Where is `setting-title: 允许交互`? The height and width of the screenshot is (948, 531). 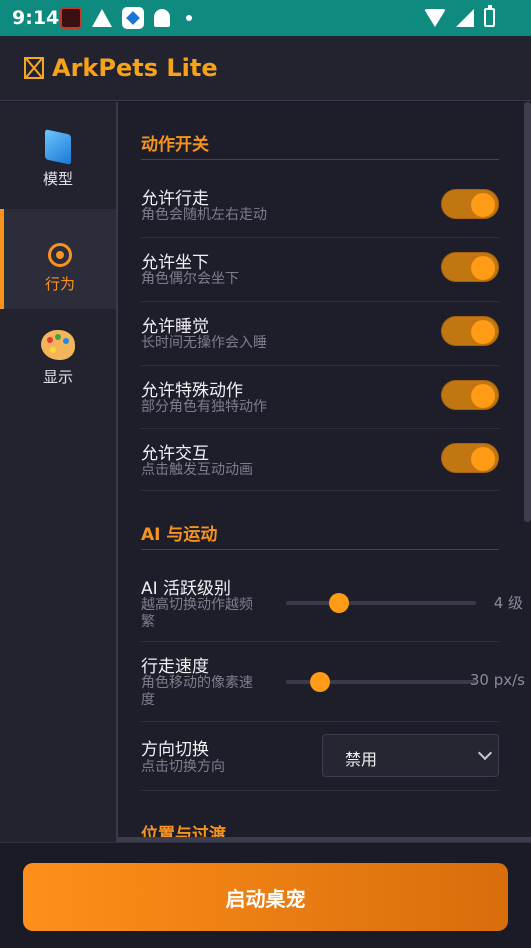
setting-title: 允许交互 is located at coordinates (175, 454).